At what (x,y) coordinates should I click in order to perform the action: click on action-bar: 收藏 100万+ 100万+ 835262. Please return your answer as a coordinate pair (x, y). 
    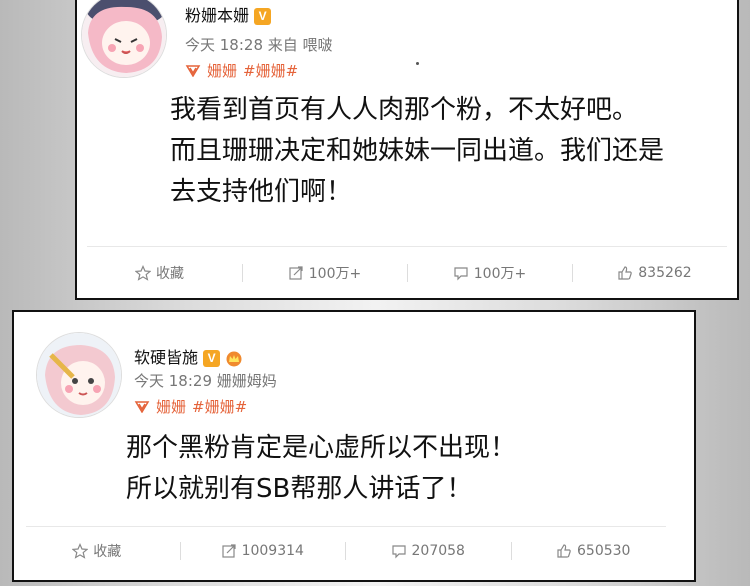
    Looking at the image, I should click on (407, 273).